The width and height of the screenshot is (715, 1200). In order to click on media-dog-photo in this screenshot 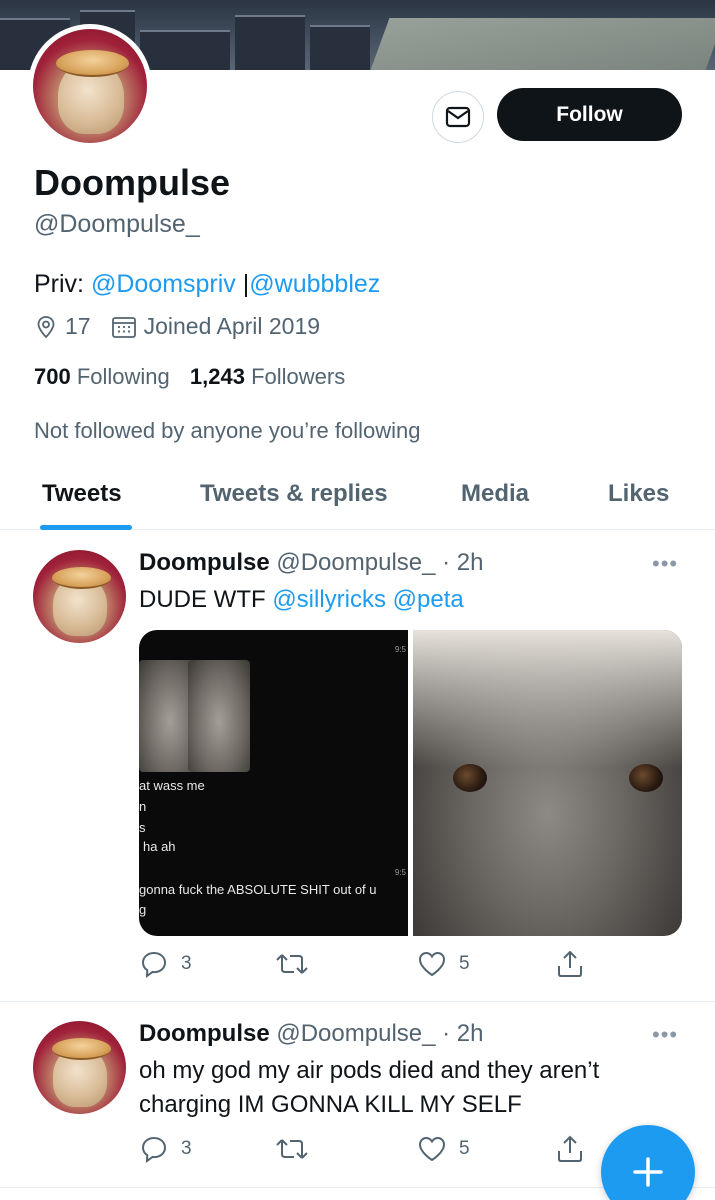, I will do `click(547, 783)`.